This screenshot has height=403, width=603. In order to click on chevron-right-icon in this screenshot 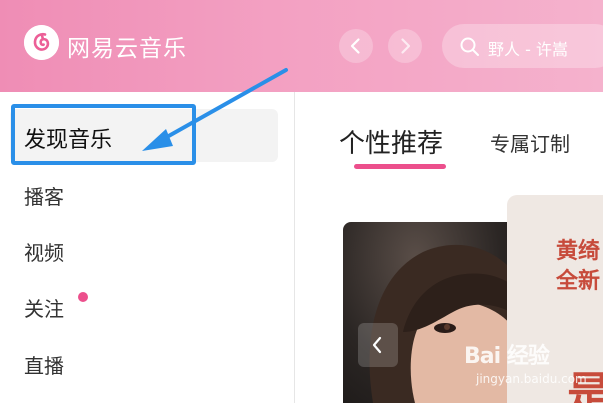, I will do `click(406, 46)`.